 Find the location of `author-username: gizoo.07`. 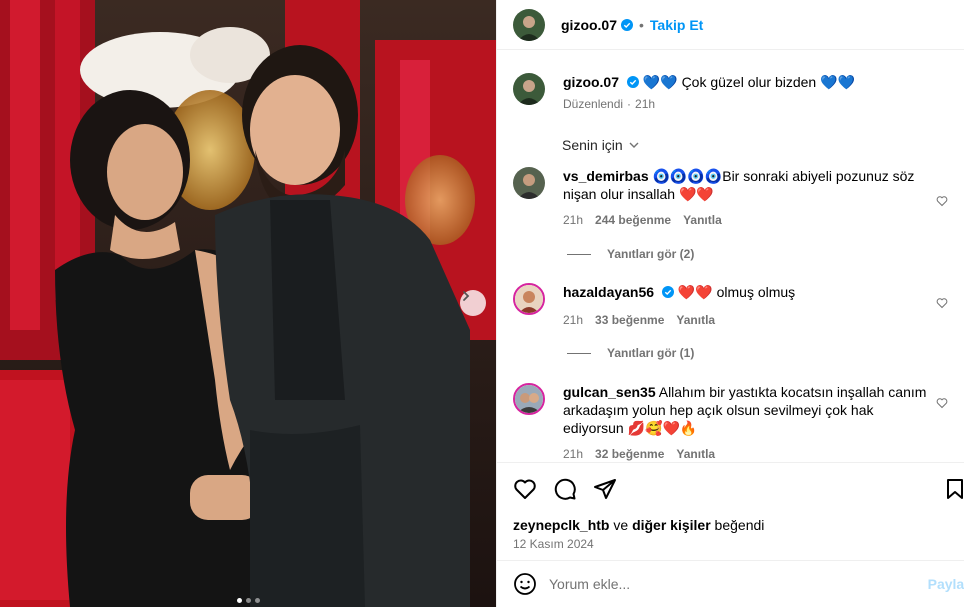

author-username: gizoo.07 is located at coordinates (589, 25).